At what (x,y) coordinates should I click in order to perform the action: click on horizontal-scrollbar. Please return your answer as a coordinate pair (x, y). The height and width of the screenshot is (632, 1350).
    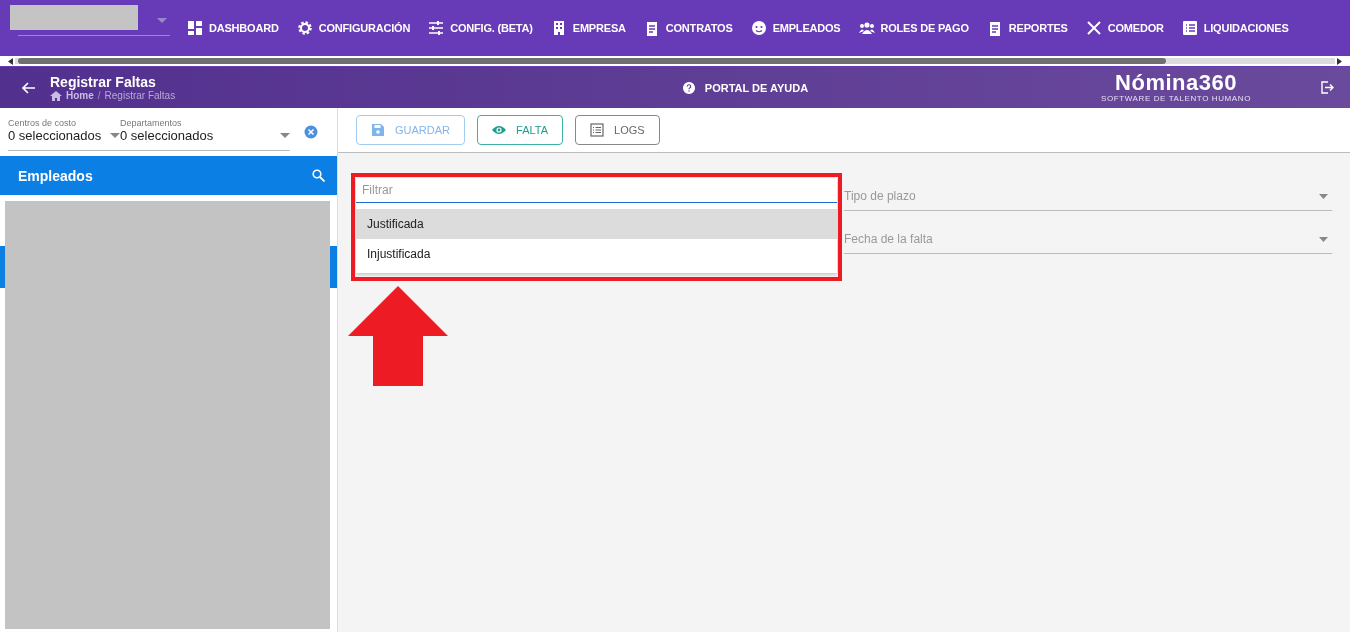
    Looking at the image, I should click on (675, 61).